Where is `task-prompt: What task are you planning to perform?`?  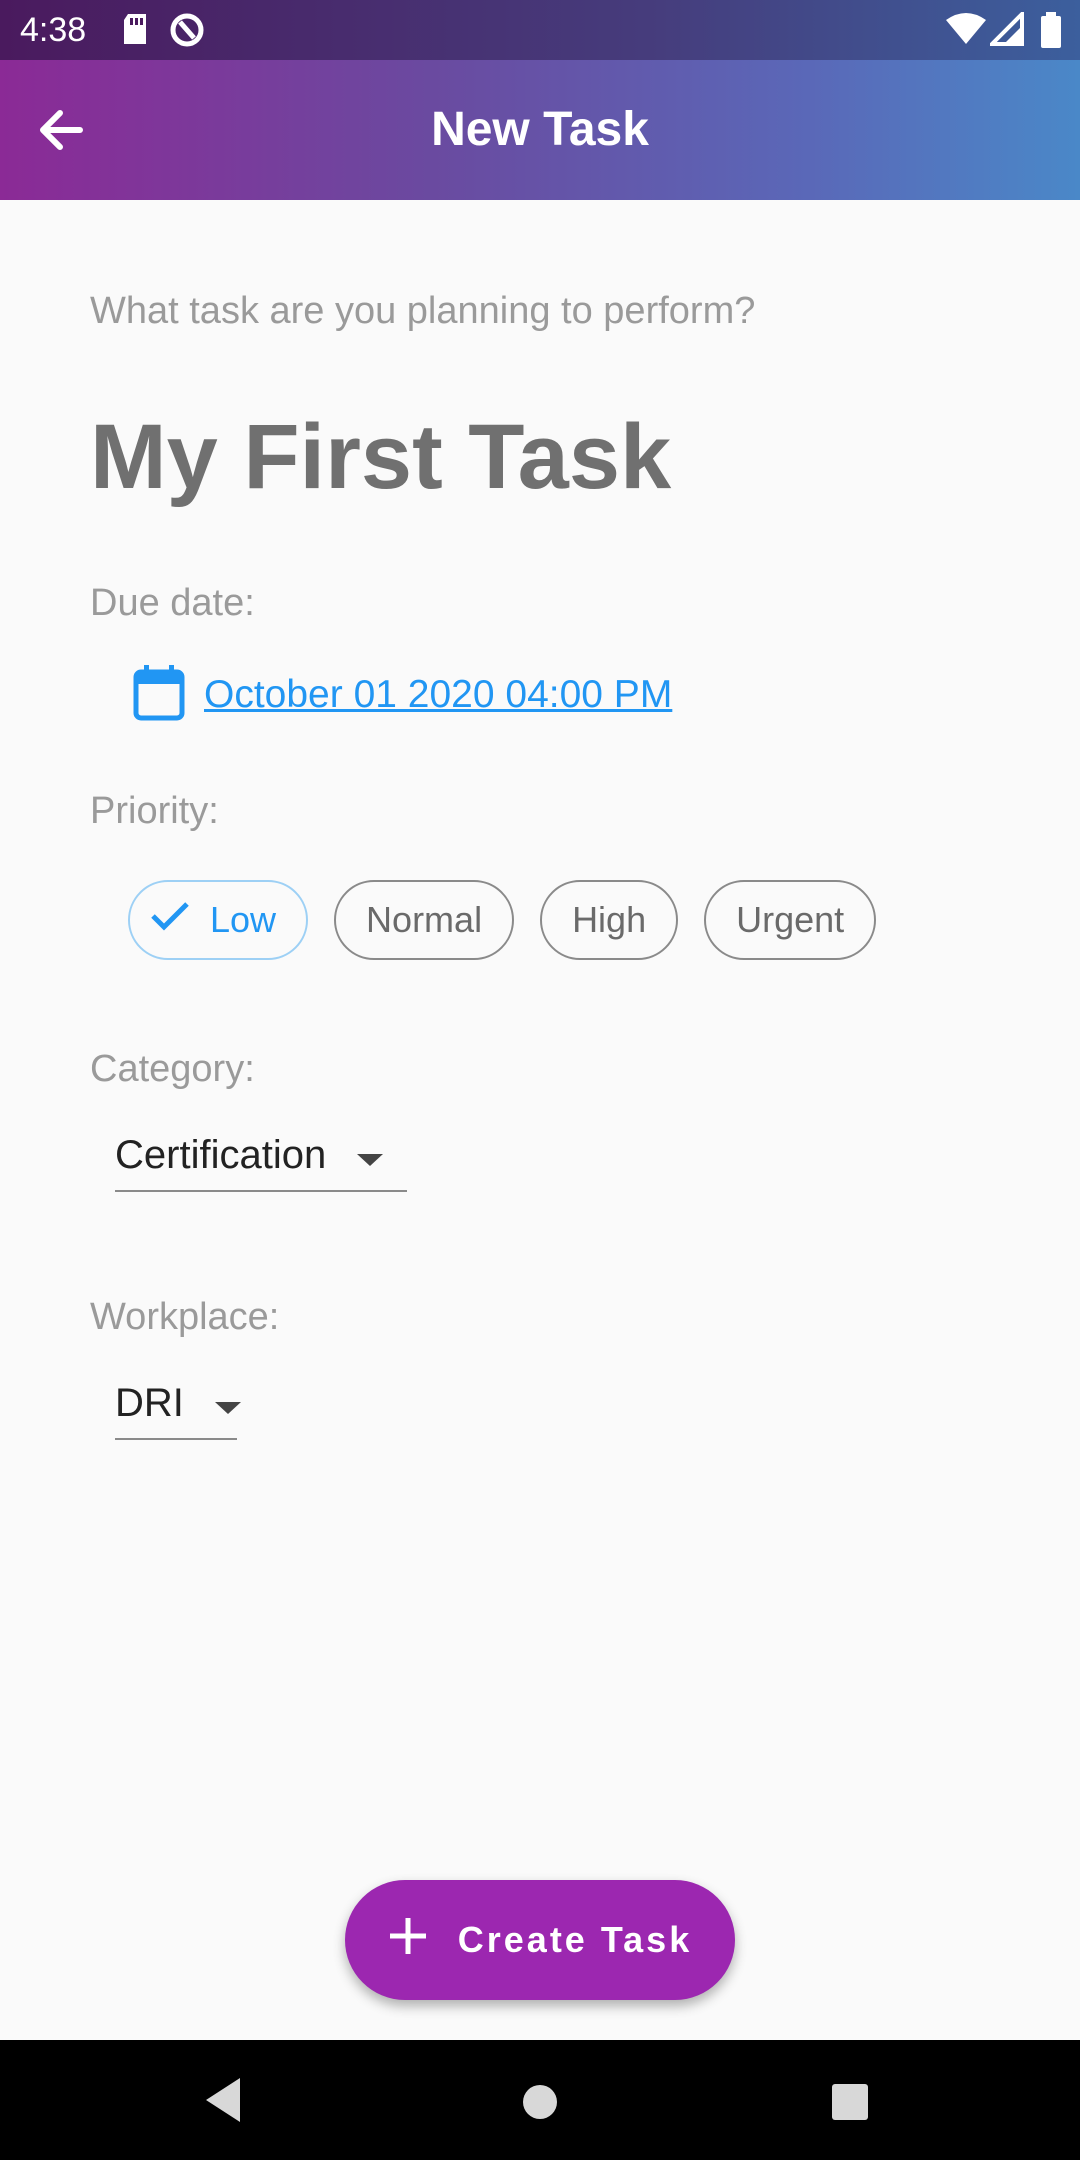
task-prompt: What task are you planning to perform? is located at coordinates (423, 311).